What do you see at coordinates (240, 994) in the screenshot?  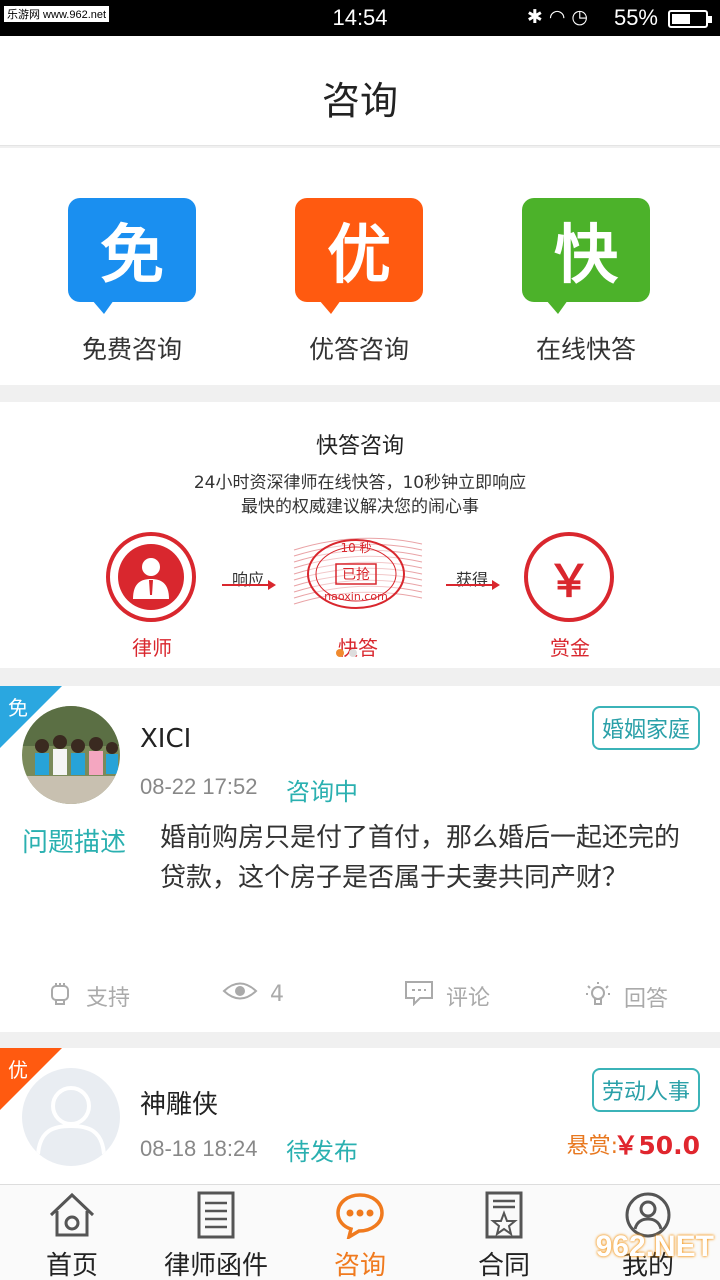 I see `eye-icon` at bounding box center [240, 994].